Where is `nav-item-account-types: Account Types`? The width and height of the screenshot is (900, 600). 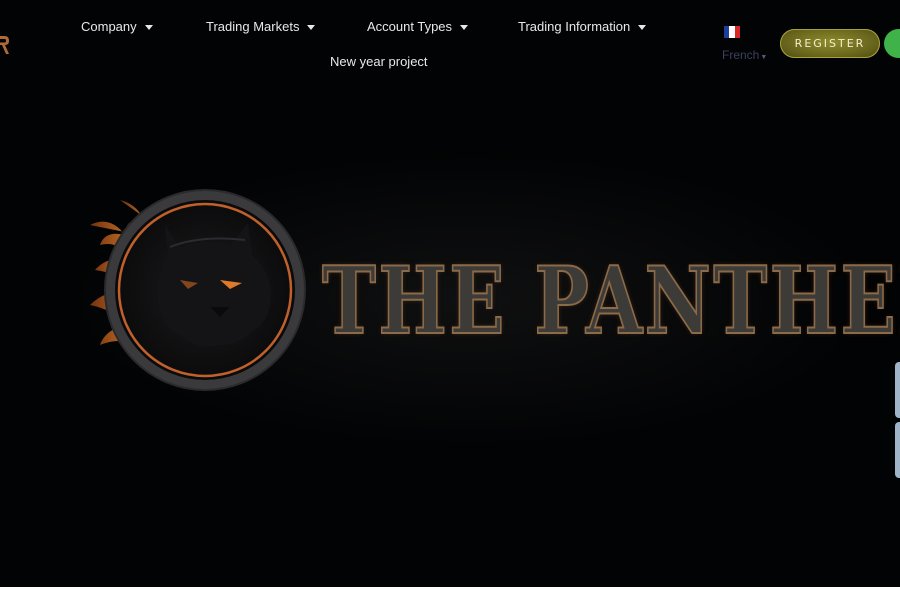 nav-item-account-types: Account Types is located at coordinates (418, 27).